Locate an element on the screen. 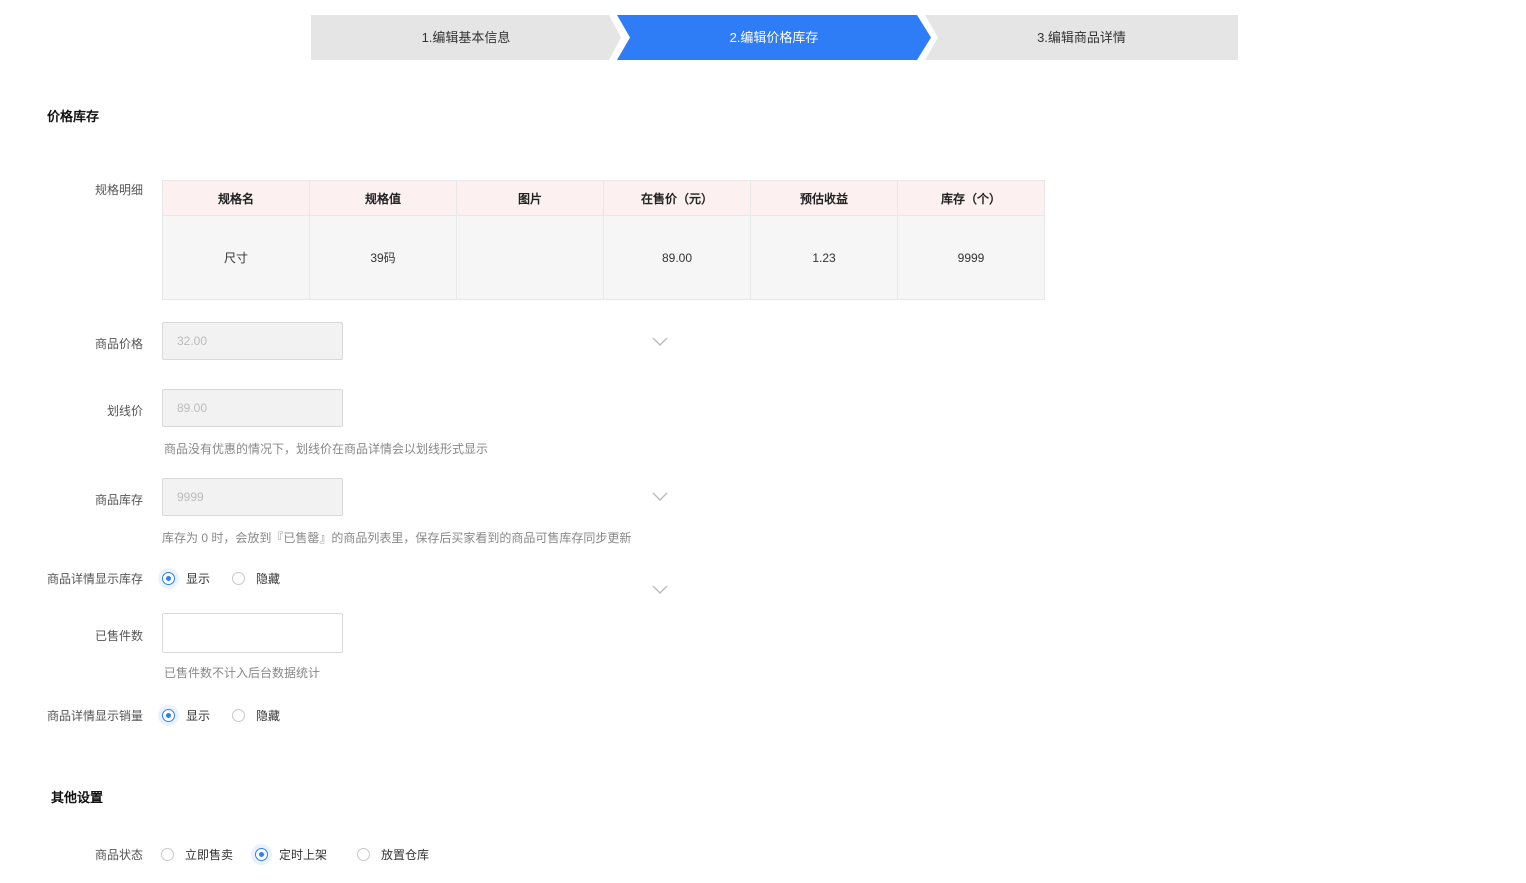 This screenshot has height=883, width=1526. original-price-label: 划线价 is located at coordinates (124, 411).